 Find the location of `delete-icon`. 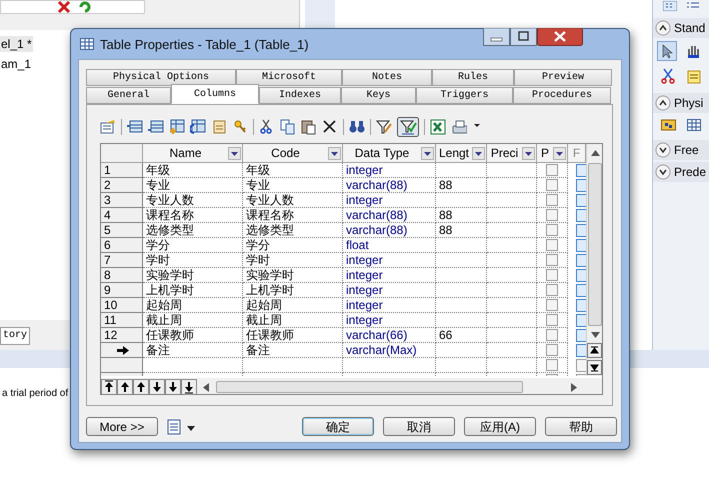

delete-icon is located at coordinates (330, 127).